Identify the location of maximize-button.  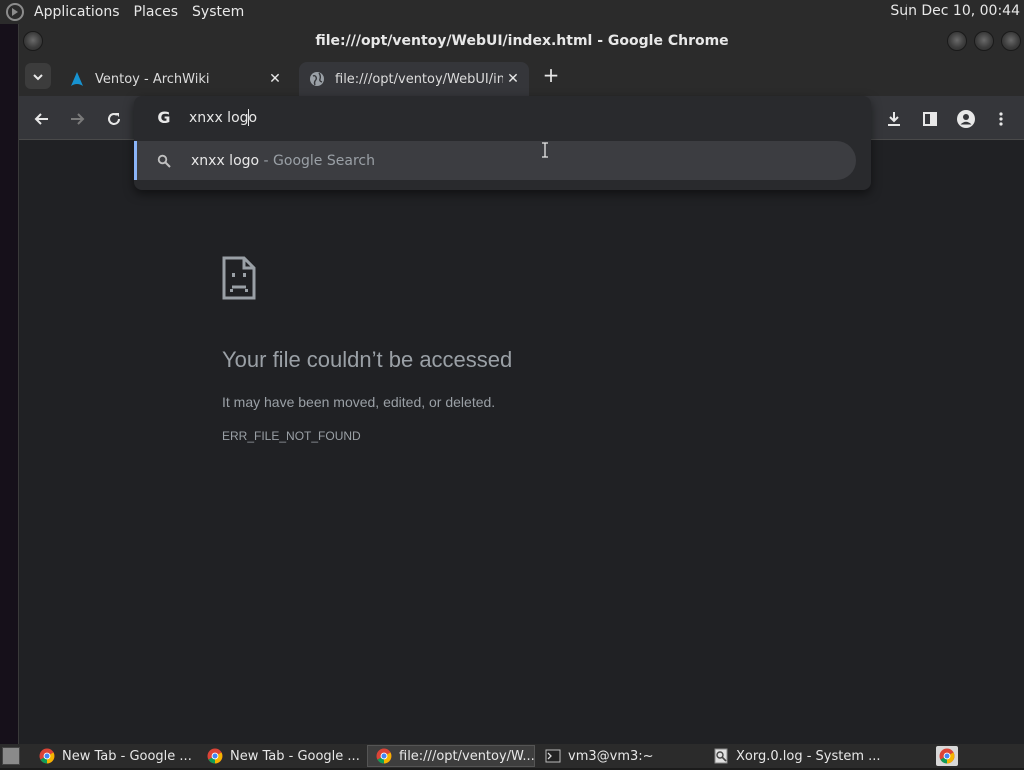
(984, 41).